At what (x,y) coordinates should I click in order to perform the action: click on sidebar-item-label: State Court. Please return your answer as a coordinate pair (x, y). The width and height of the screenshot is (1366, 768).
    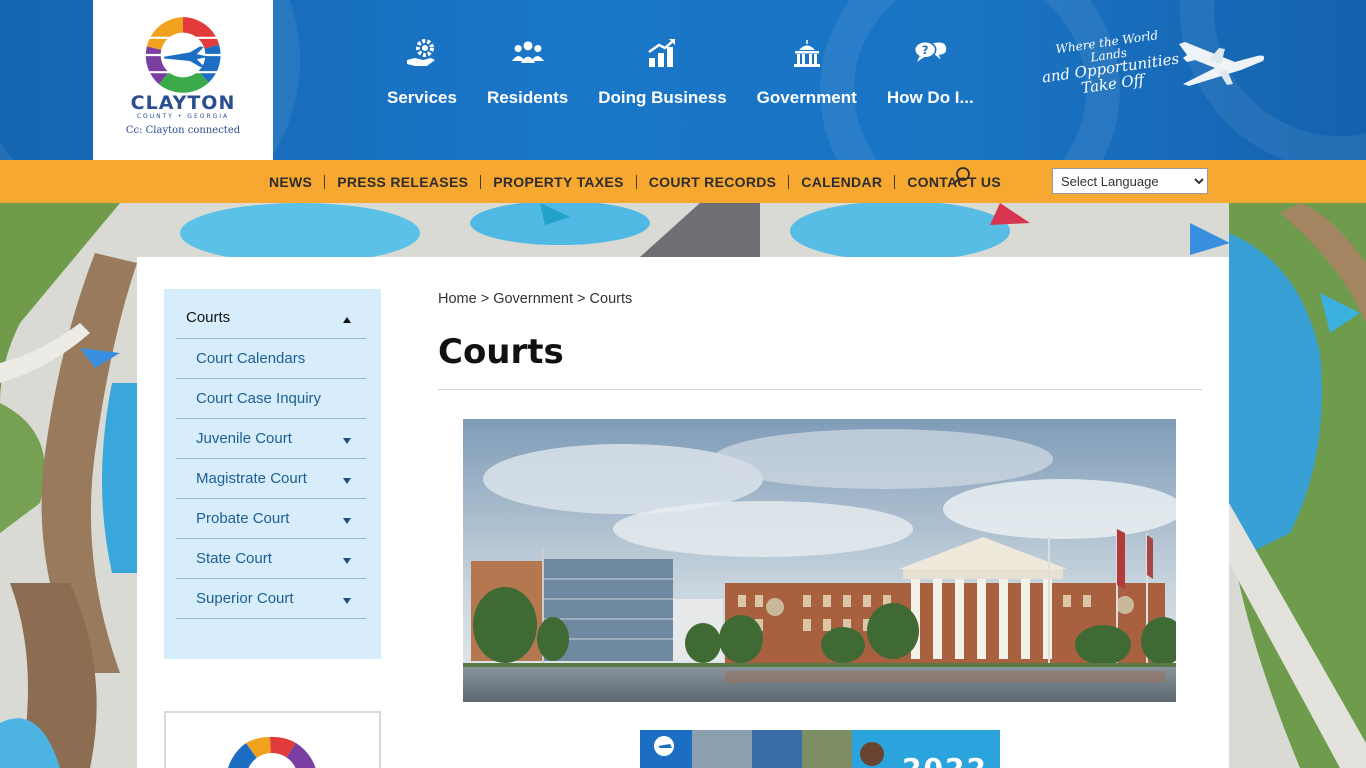
    Looking at the image, I should click on (234, 558).